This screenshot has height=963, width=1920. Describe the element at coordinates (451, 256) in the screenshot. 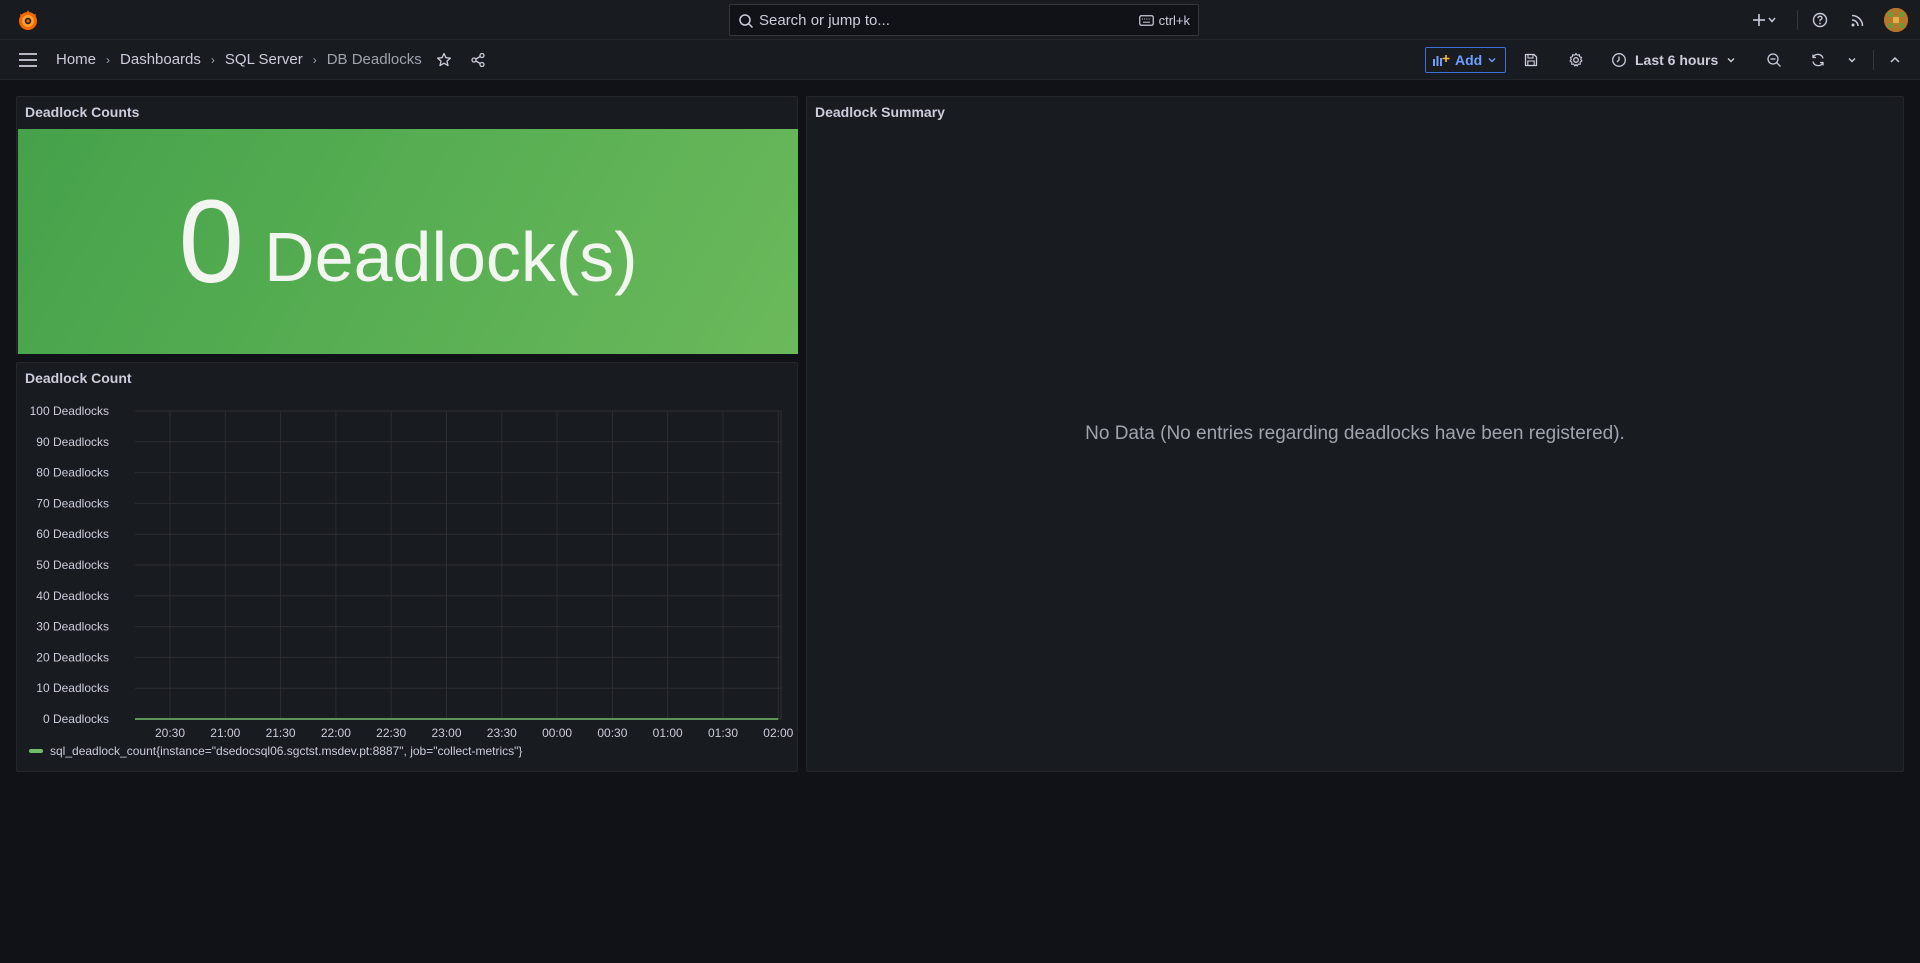

I see `stat-unit: Deadlock(s)` at that location.